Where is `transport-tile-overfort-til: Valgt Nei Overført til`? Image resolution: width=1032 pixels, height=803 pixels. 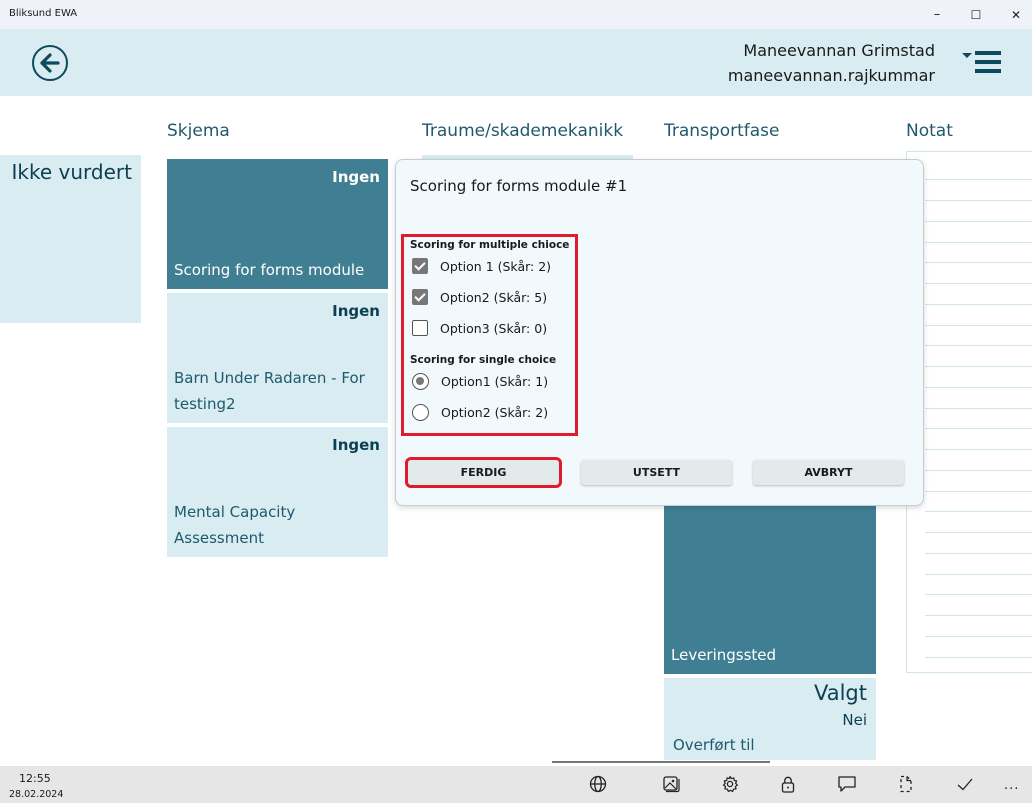 transport-tile-overfort-til: Valgt Nei Overført til is located at coordinates (770, 719).